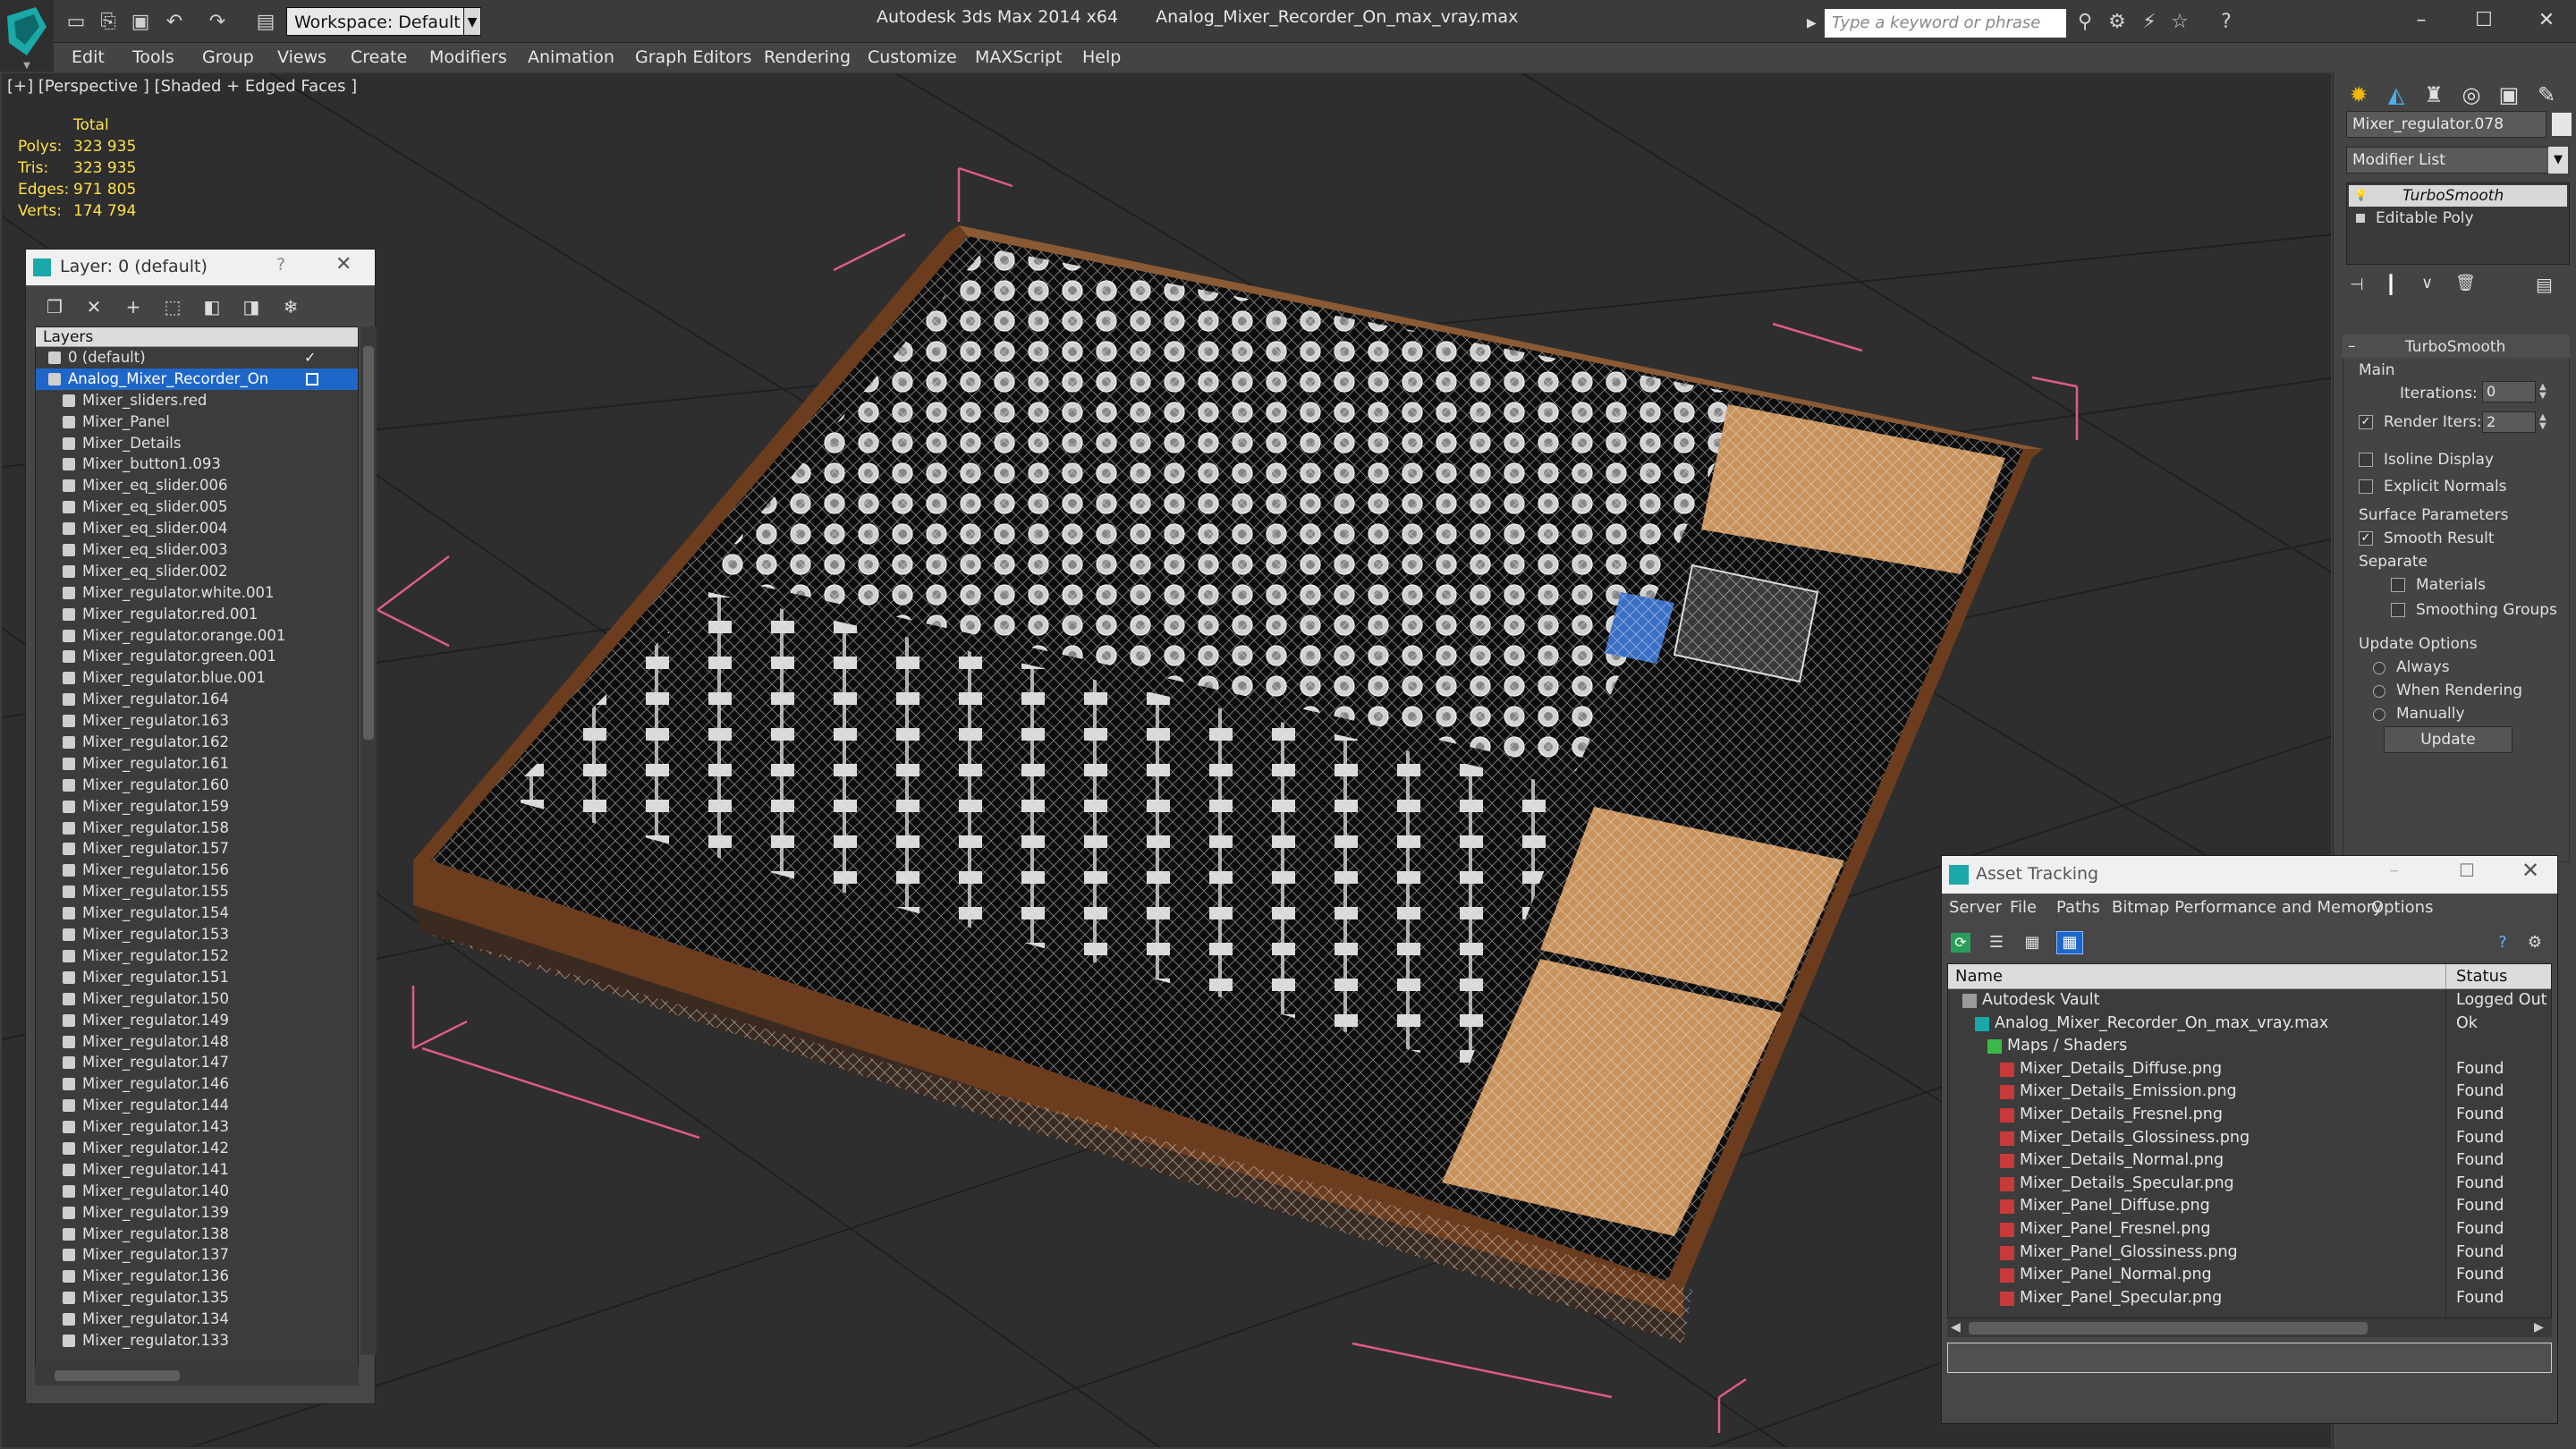 The image size is (2576, 1449). Describe the element at coordinates (265, 22) in the screenshot. I see `project-folder-icon: ▤` at that location.